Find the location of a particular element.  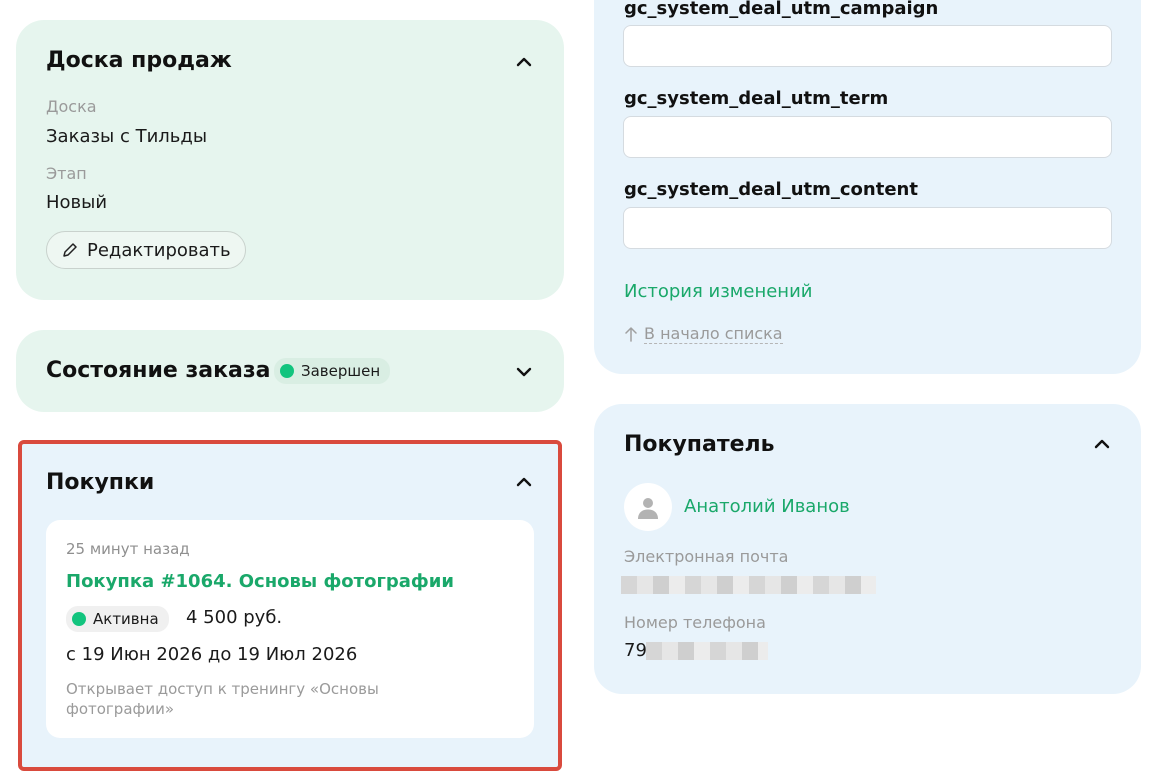

board-value: Заказы с Тильды is located at coordinates (127, 136).